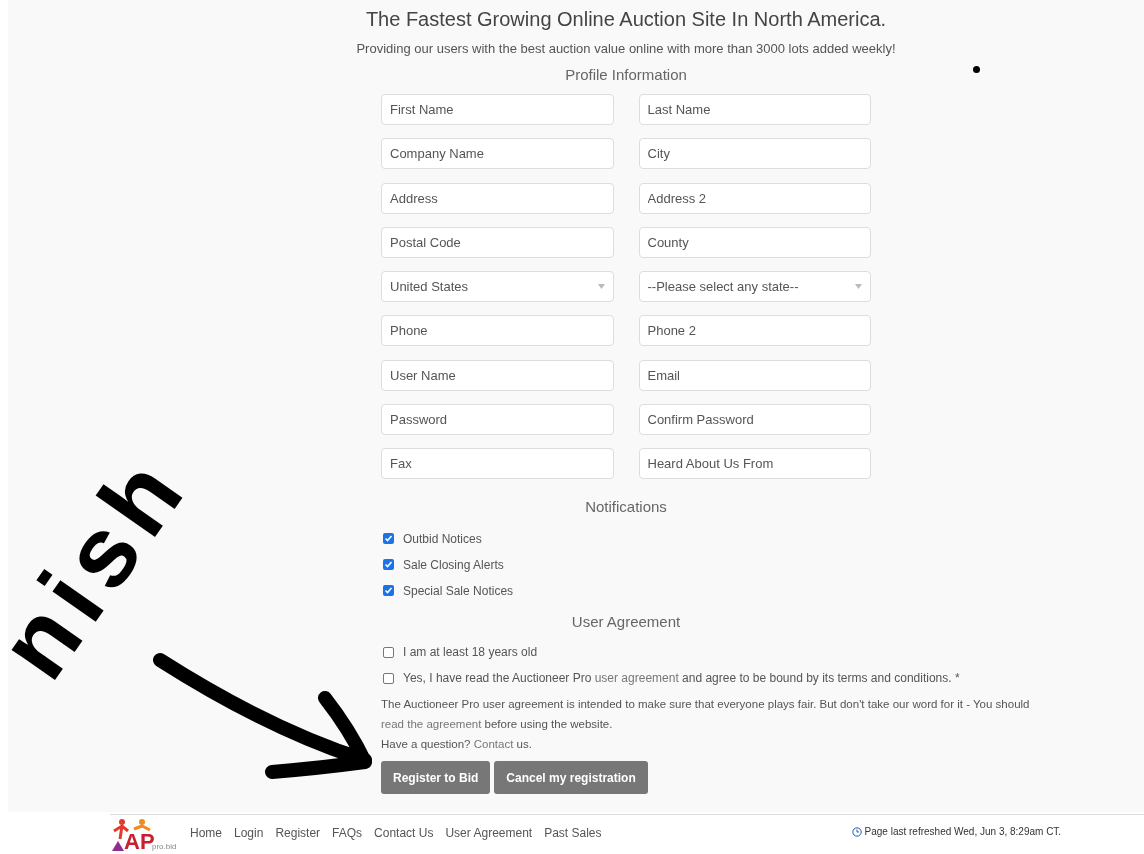 The image size is (1144, 854). I want to click on input-field: City, so click(754, 154).